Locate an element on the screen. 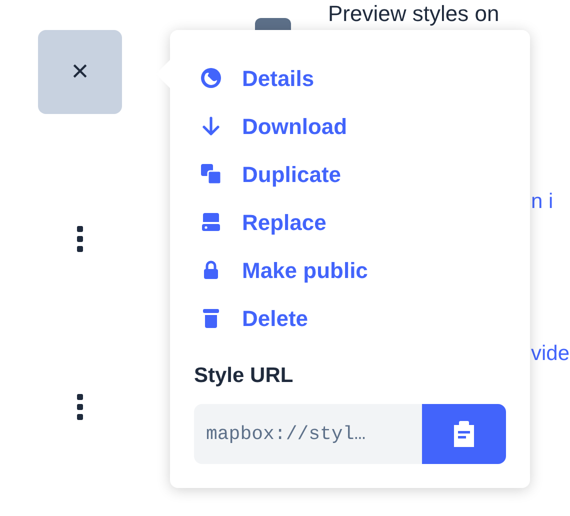 The width and height of the screenshot is (570, 516). duplicate-icon is located at coordinates (211, 174).